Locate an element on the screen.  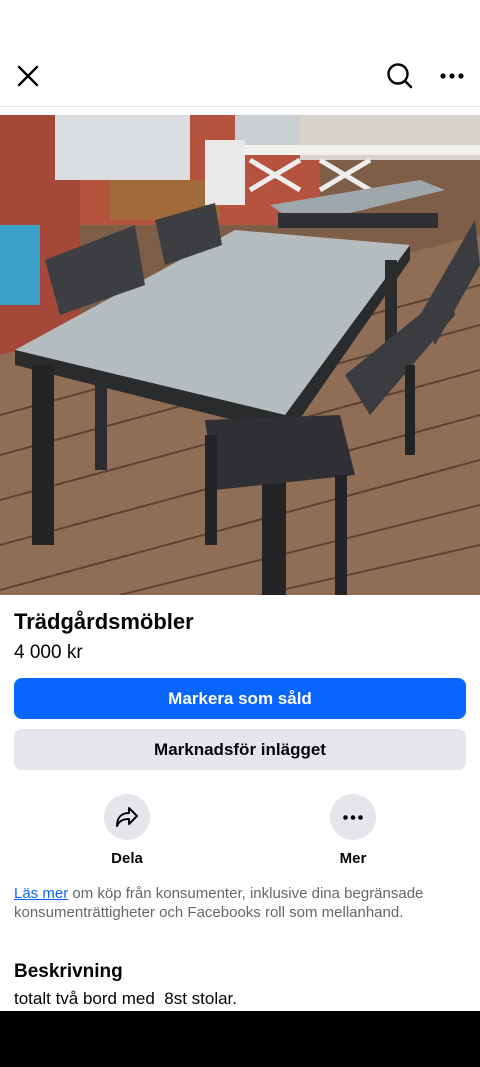
search-button is located at coordinates (400, 76).